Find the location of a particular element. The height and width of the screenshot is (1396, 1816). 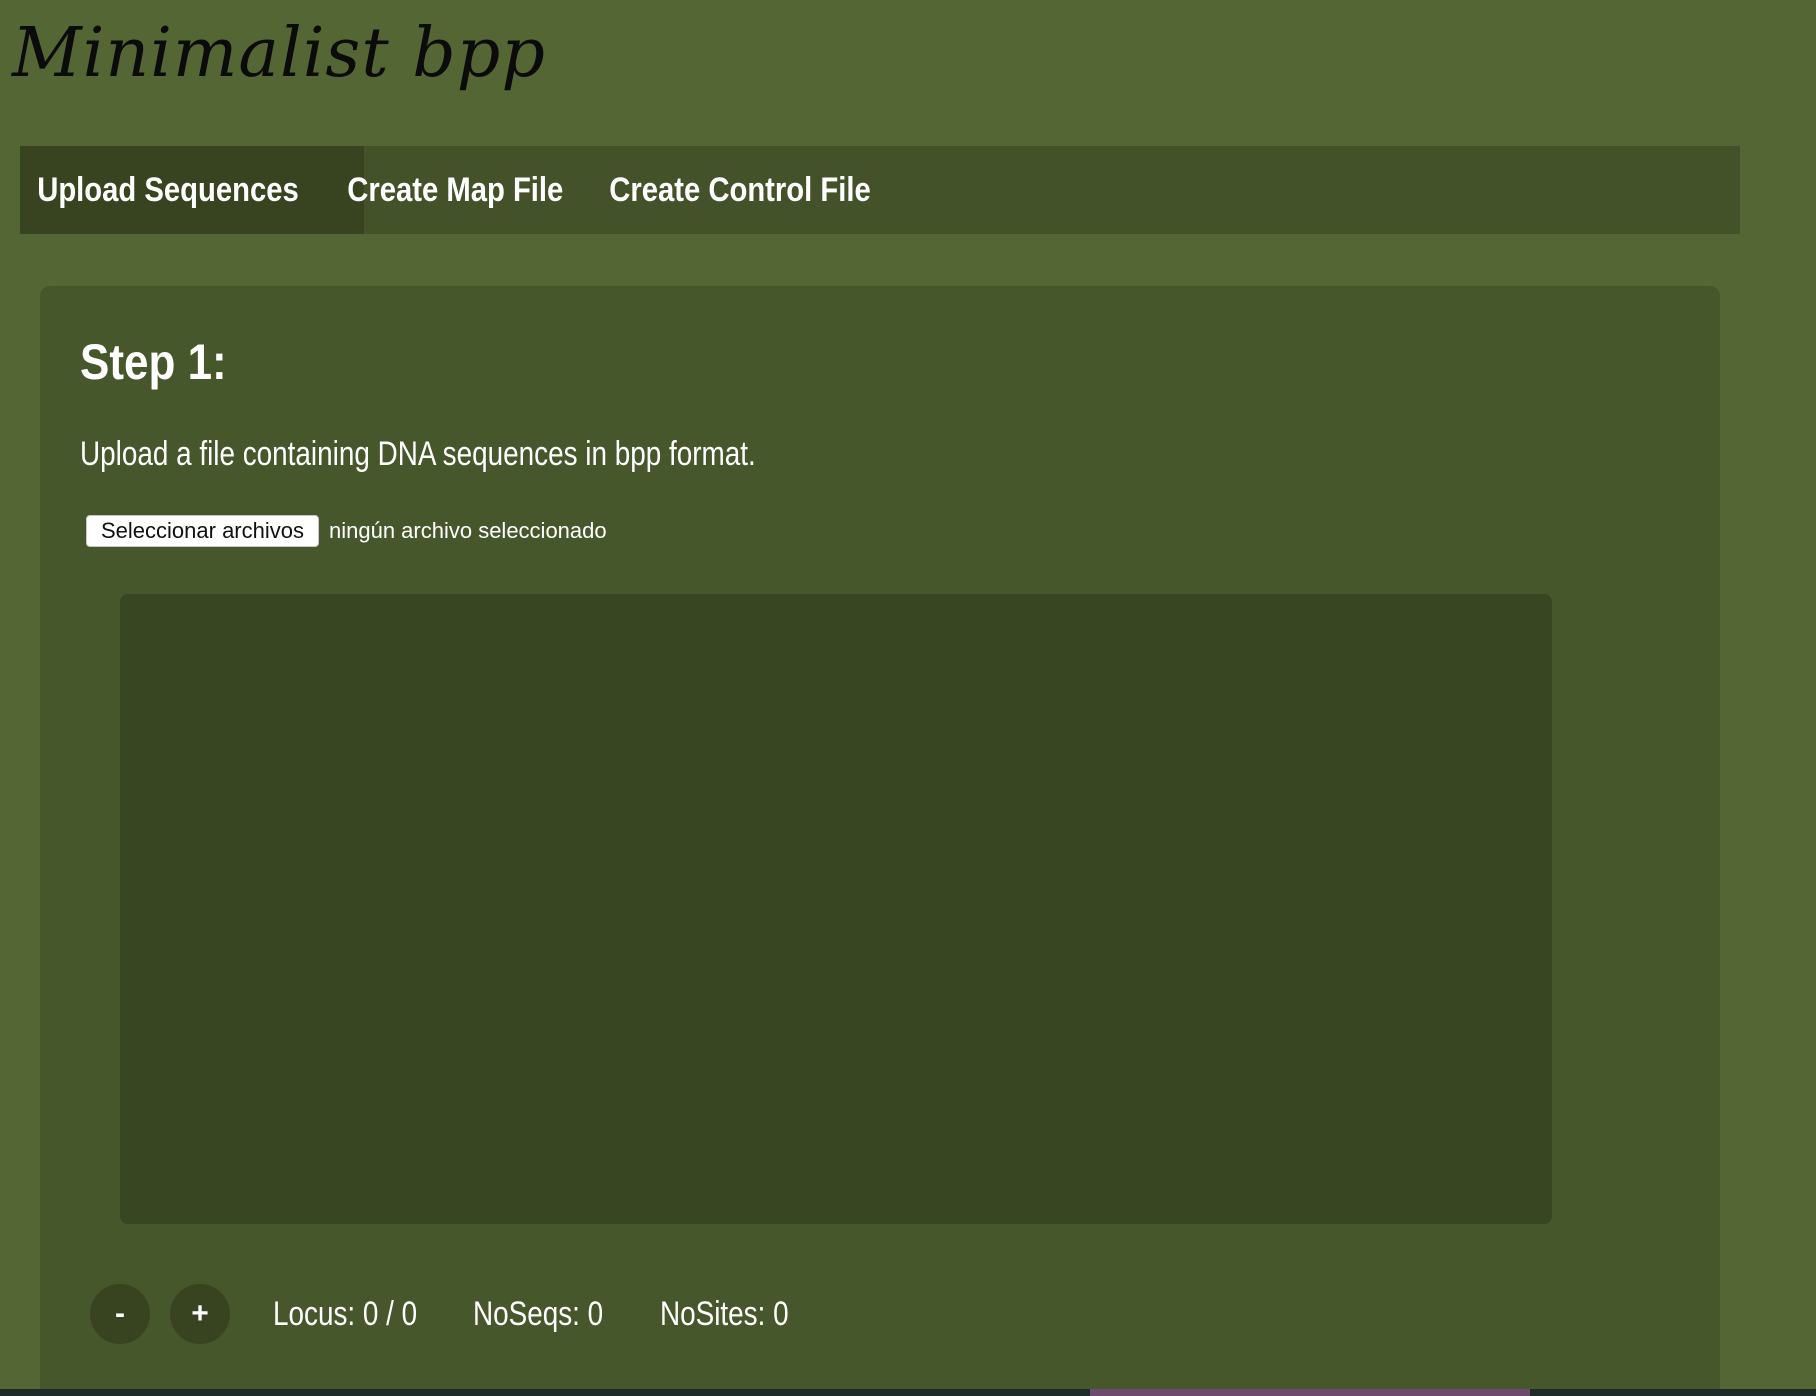

tab-upload-sequences: Upload Sequences is located at coordinates (192, 190).